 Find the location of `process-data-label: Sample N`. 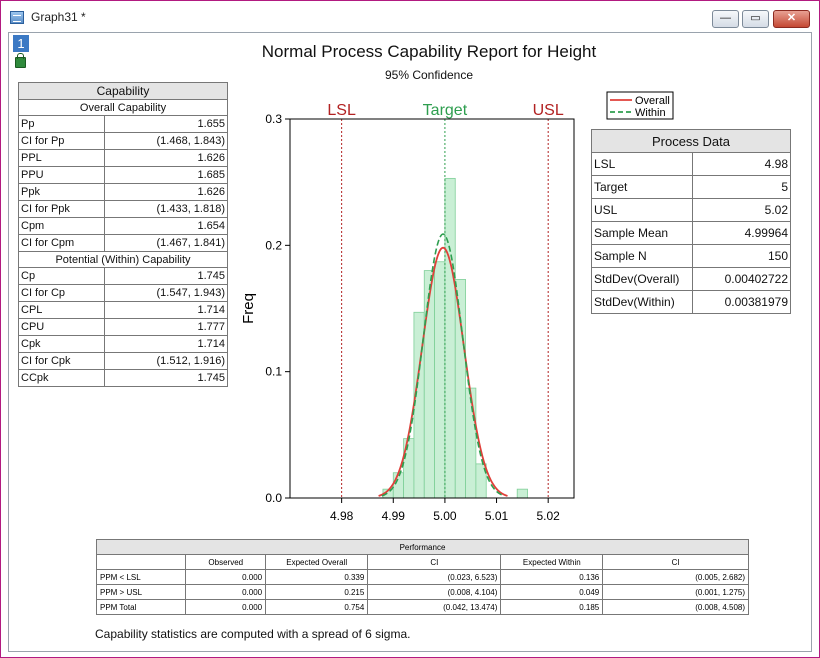

process-data-label: Sample N is located at coordinates (642, 256).